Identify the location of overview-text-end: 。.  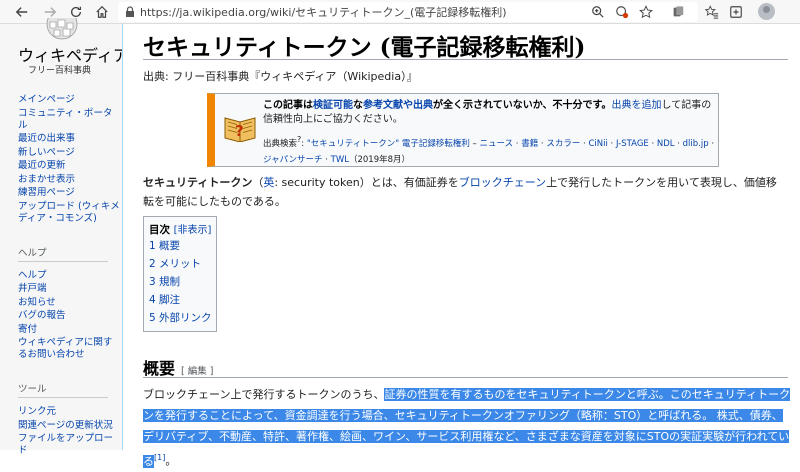
(171, 461).